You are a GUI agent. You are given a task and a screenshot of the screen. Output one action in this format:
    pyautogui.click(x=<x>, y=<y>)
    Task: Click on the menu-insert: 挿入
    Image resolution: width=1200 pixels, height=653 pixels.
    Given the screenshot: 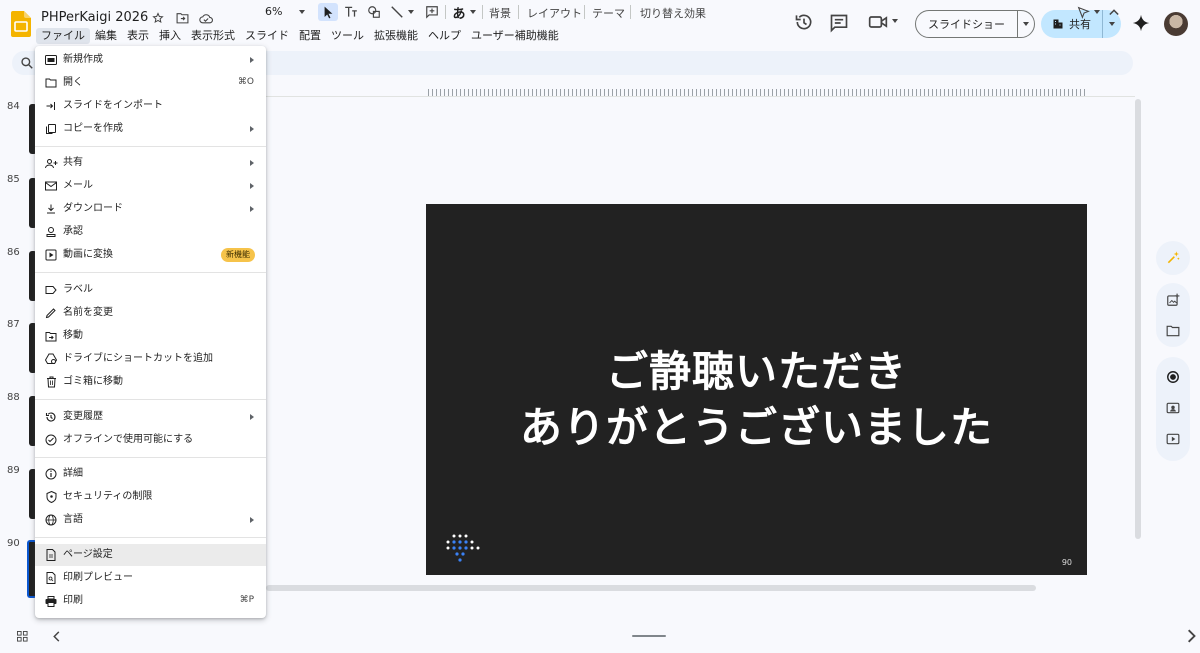 What is the action you would take?
    pyautogui.click(x=170, y=36)
    